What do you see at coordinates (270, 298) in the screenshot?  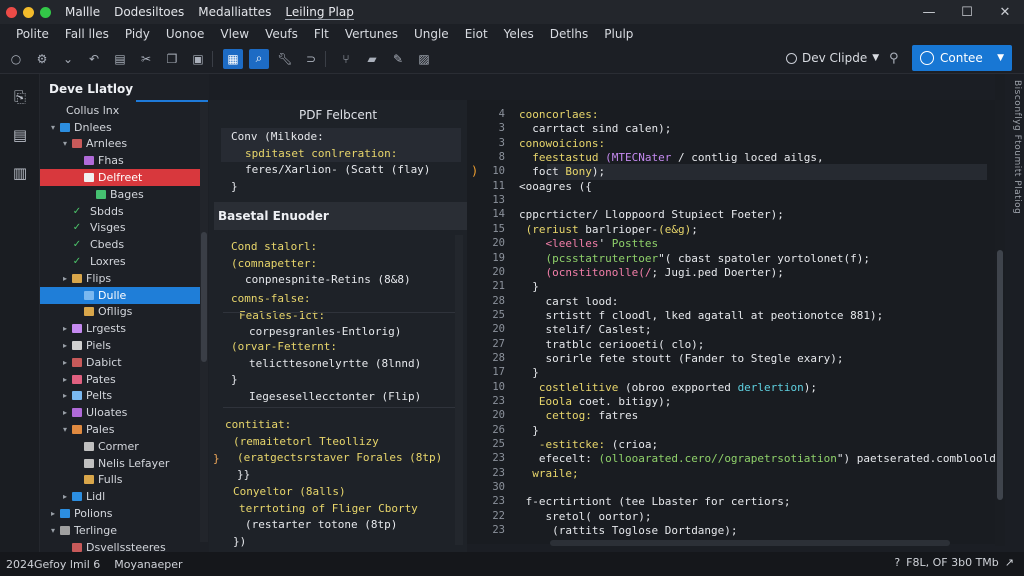 I see `code-line: comns-false:` at bounding box center [270, 298].